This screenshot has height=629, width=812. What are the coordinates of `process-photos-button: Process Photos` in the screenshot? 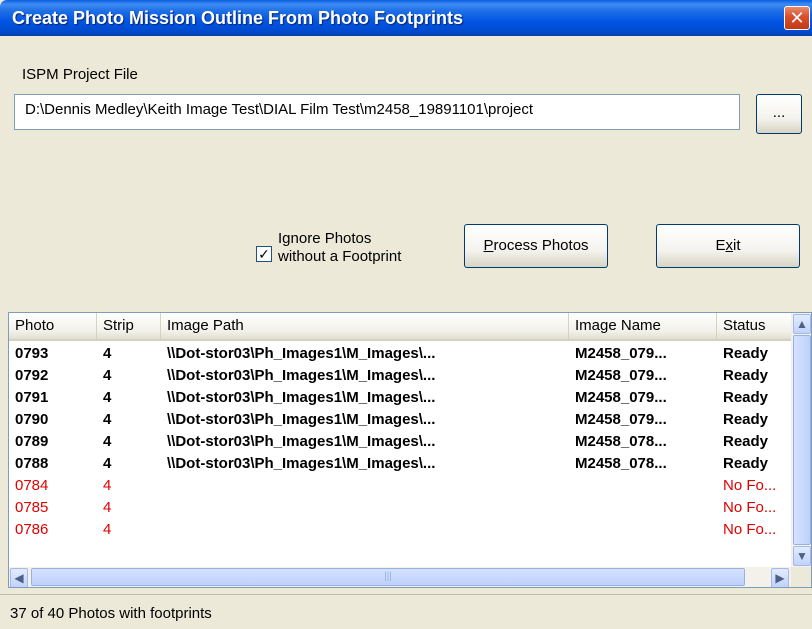 It's located at (536, 246).